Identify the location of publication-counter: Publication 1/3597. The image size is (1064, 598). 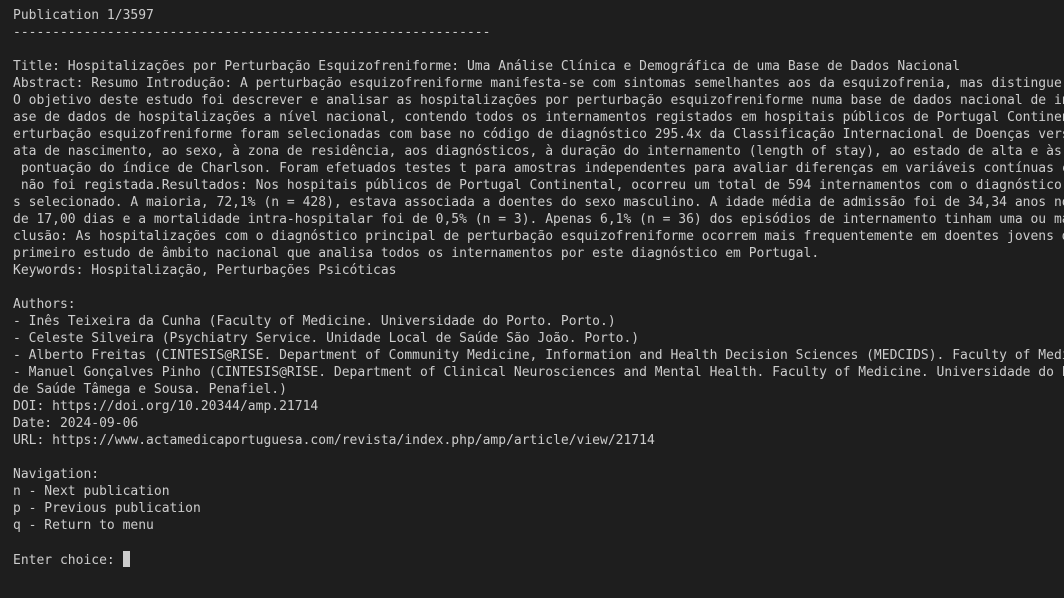
(83, 15).